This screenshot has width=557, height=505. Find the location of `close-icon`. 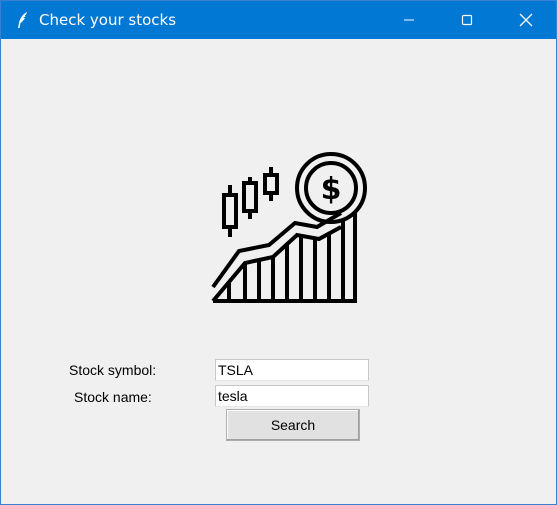

close-icon is located at coordinates (526, 20).